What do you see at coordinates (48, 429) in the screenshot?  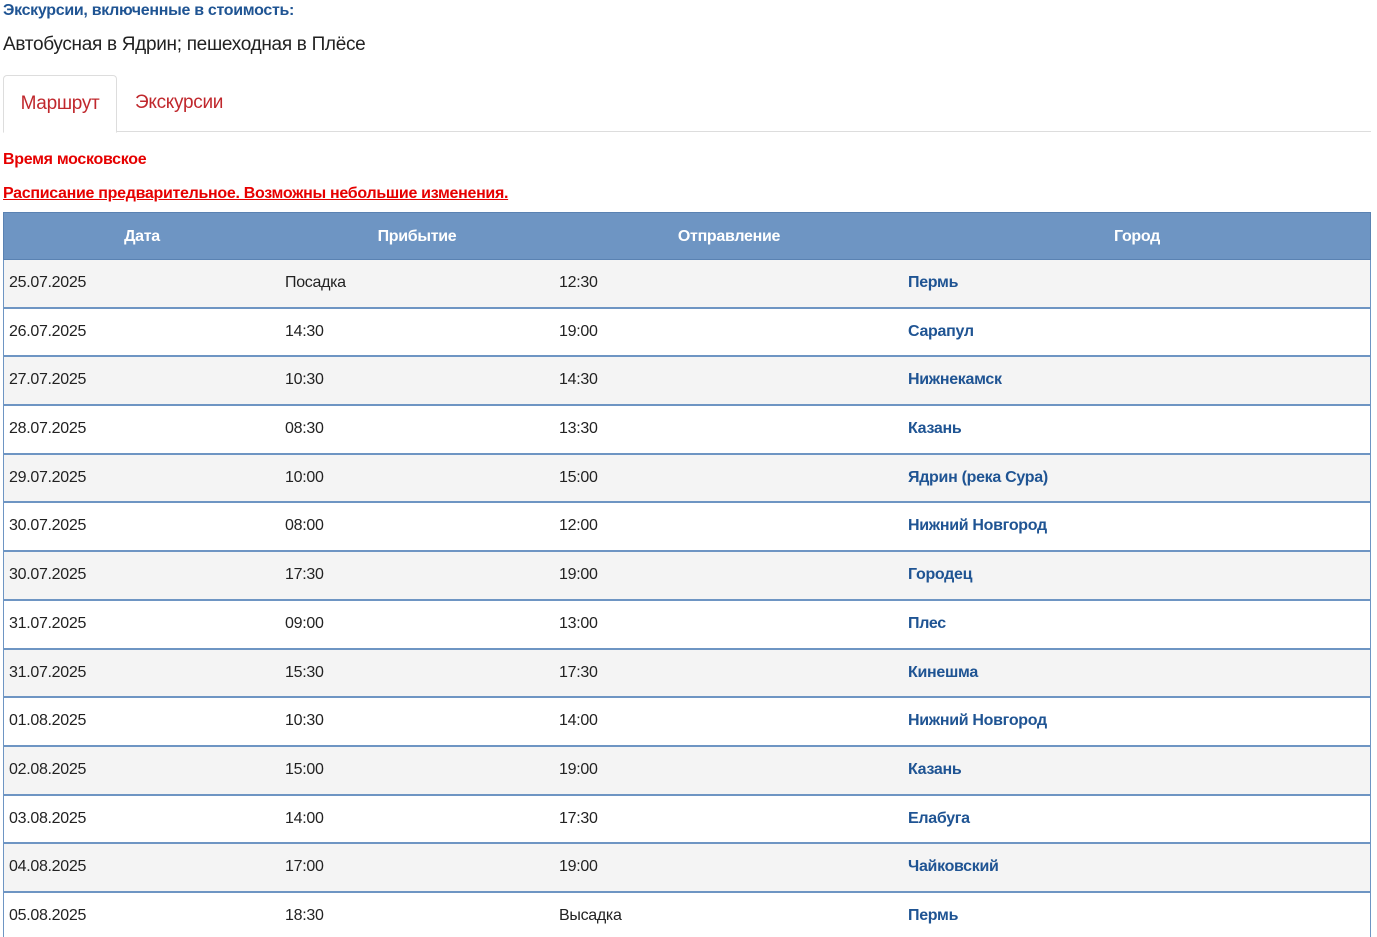 I see `cell-date: 28.07.2025` at bounding box center [48, 429].